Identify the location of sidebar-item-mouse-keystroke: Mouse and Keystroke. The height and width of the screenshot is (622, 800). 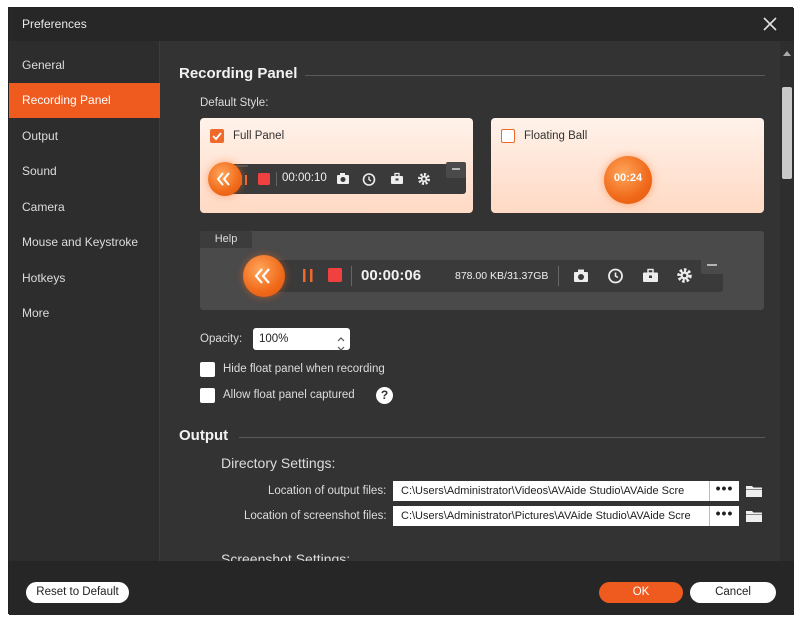
(84, 242).